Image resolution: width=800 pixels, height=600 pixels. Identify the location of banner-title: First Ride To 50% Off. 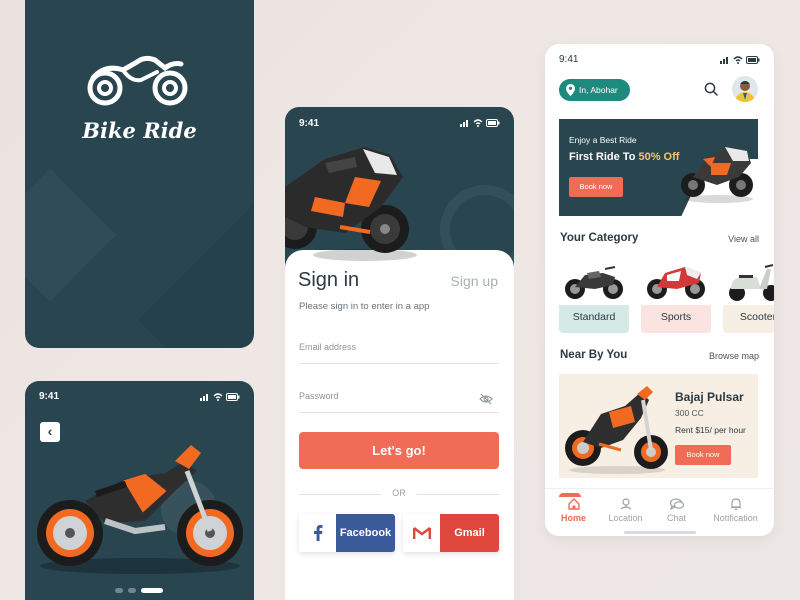
(624, 157).